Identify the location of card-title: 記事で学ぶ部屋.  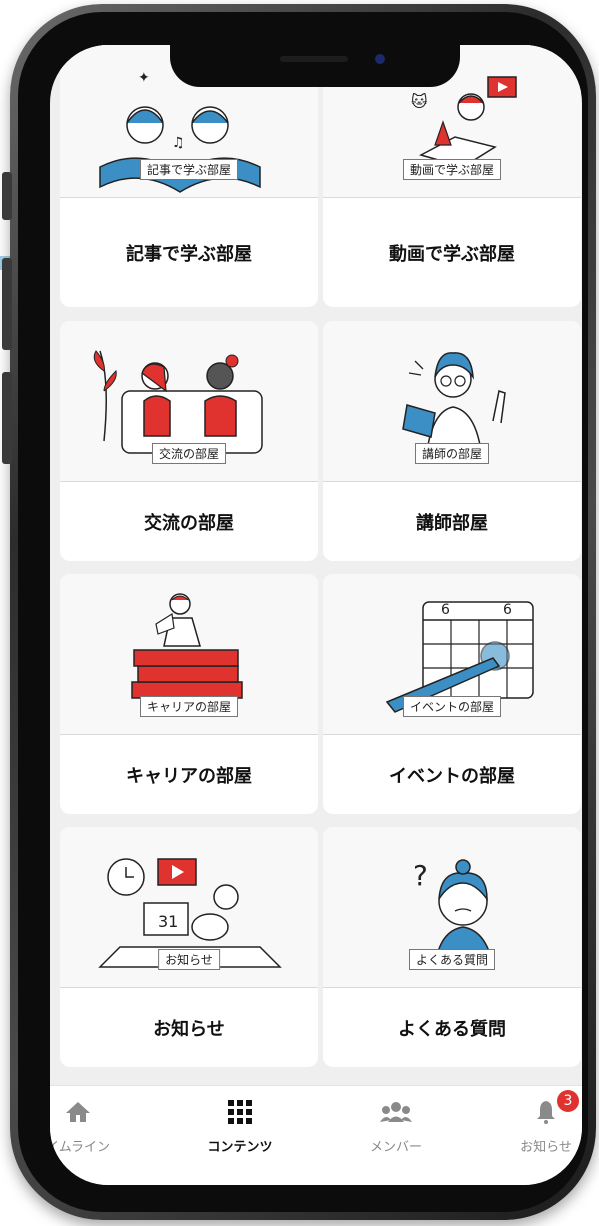
(189, 254).